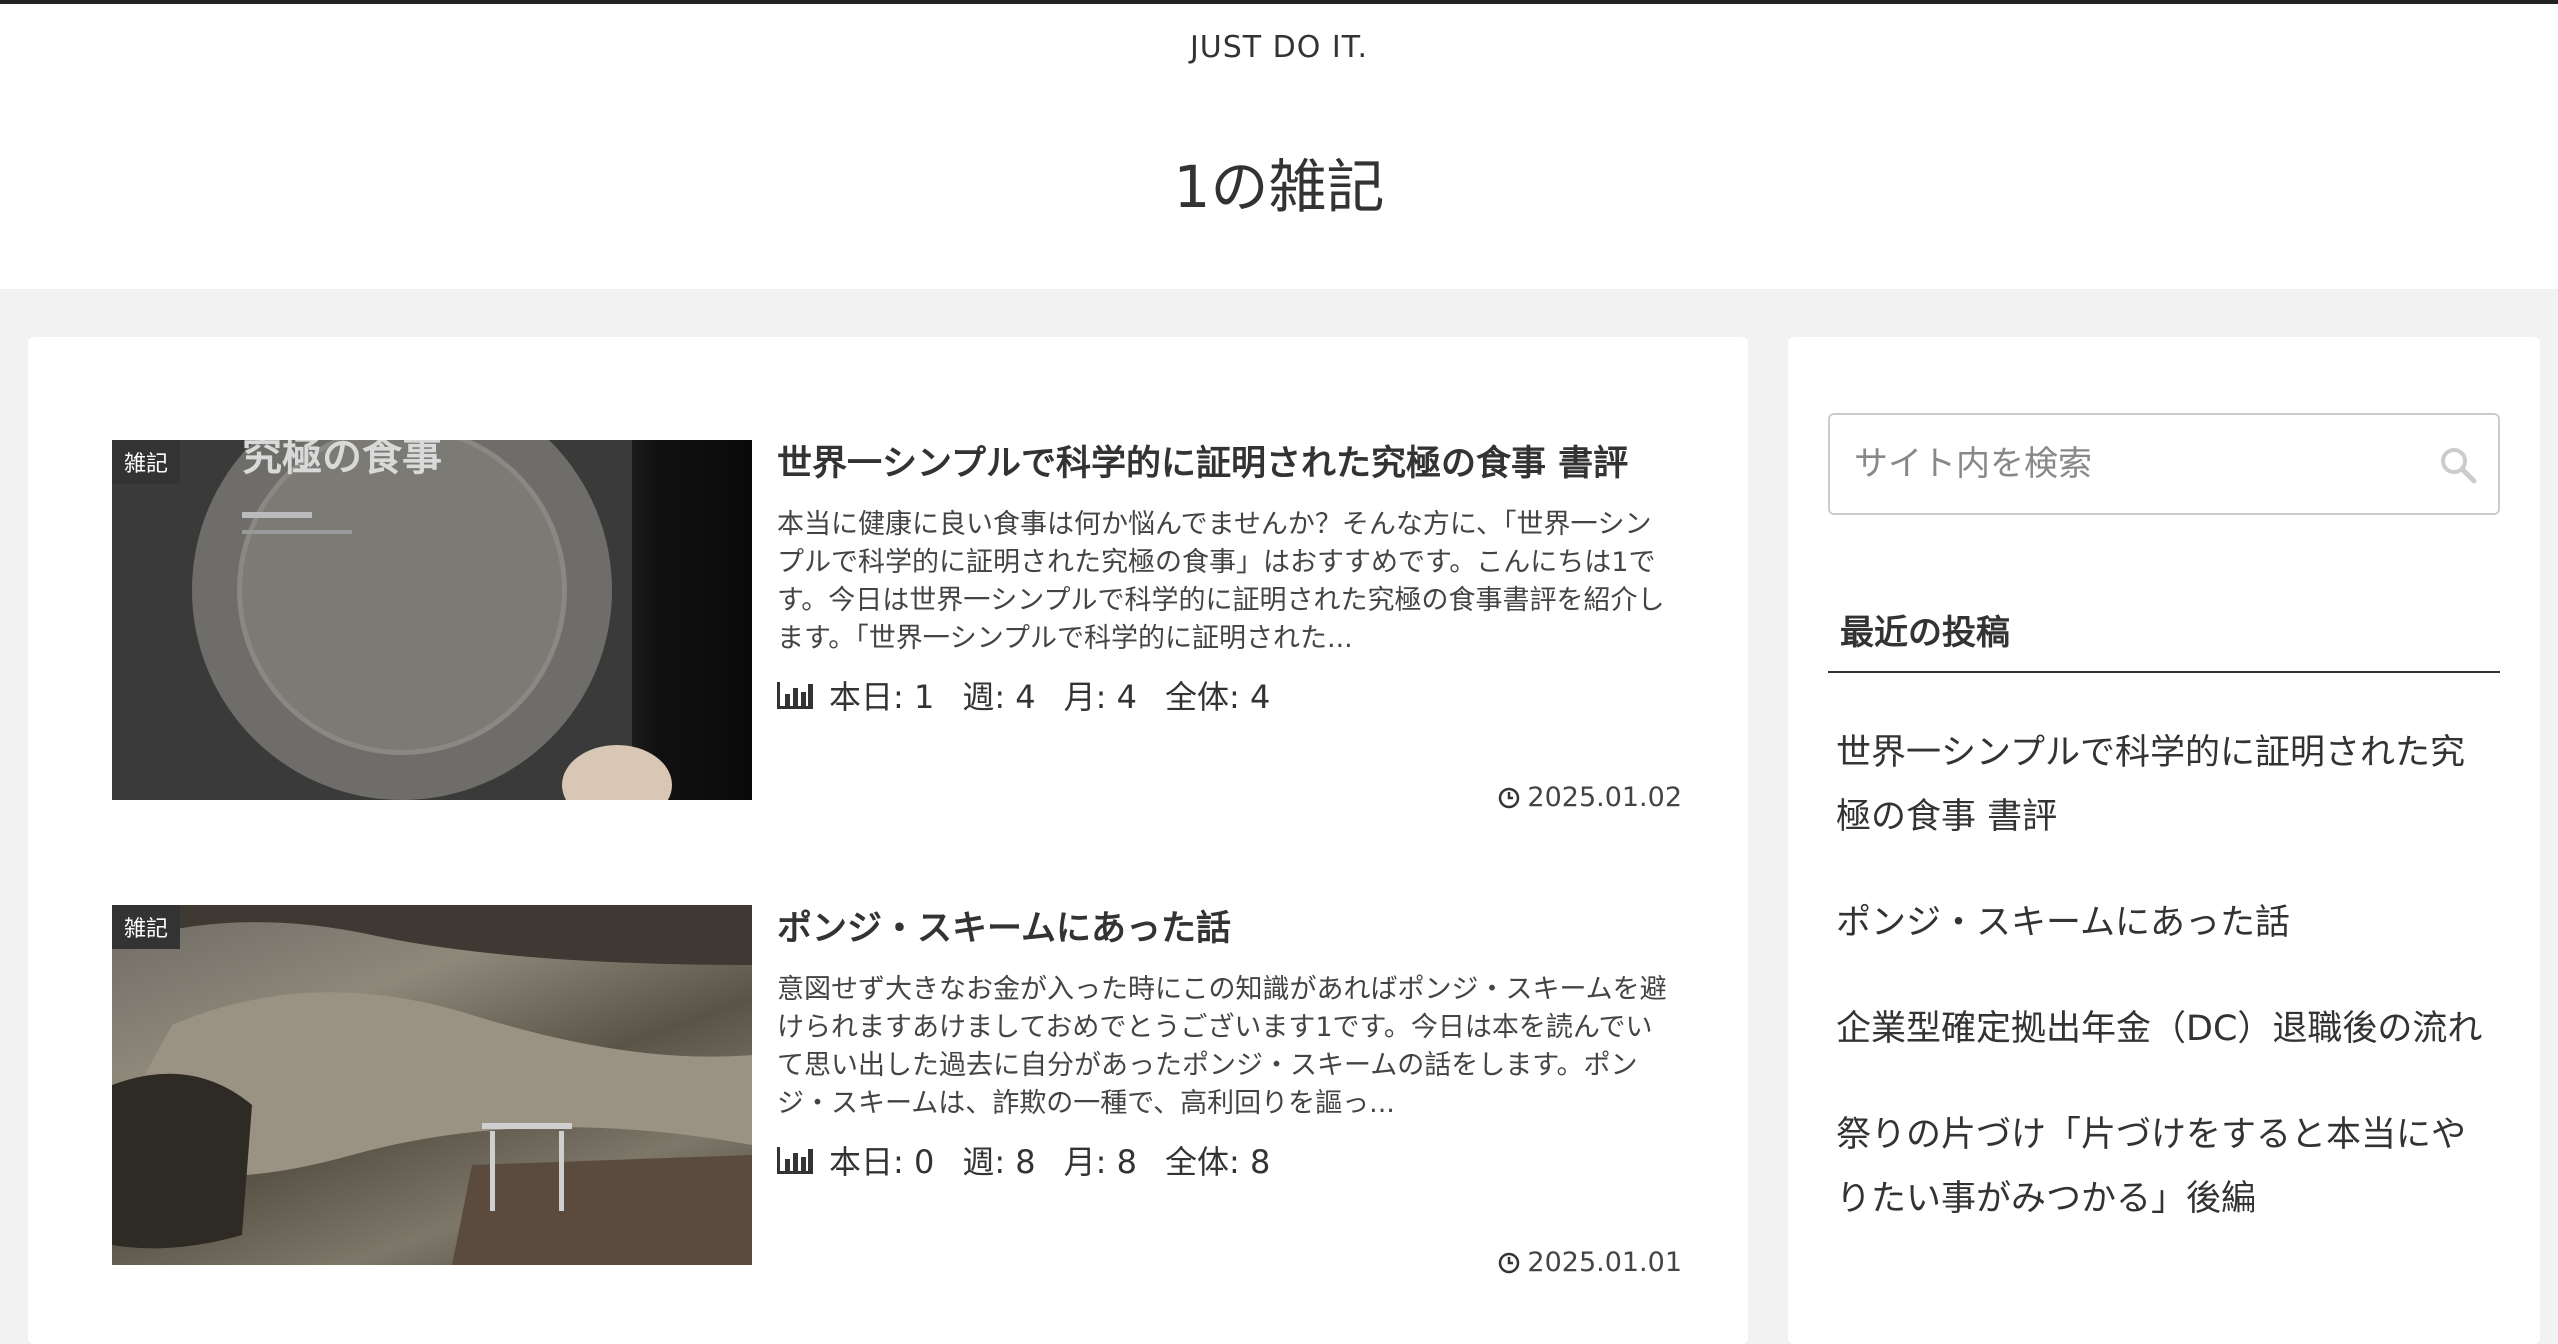 This screenshot has height=1344, width=2558. Describe the element at coordinates (2161, 1029) in the screenshot. I see `recent-post-link: 企業型確定拠出年金（DC）退職後の流れ` at that location.